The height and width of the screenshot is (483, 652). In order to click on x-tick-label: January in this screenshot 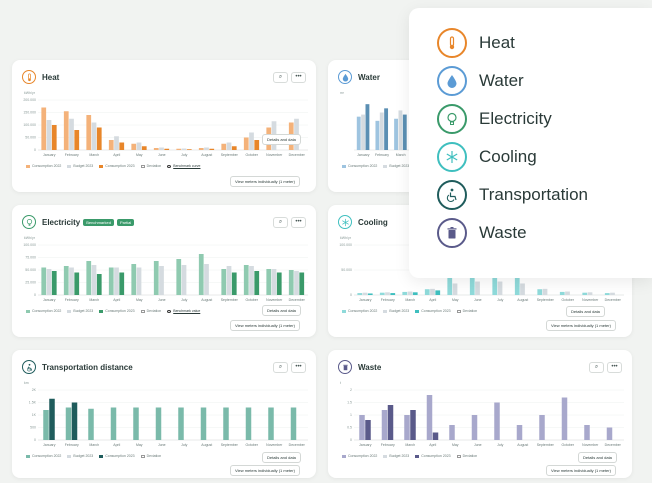, I will do `click(365, 445)`.